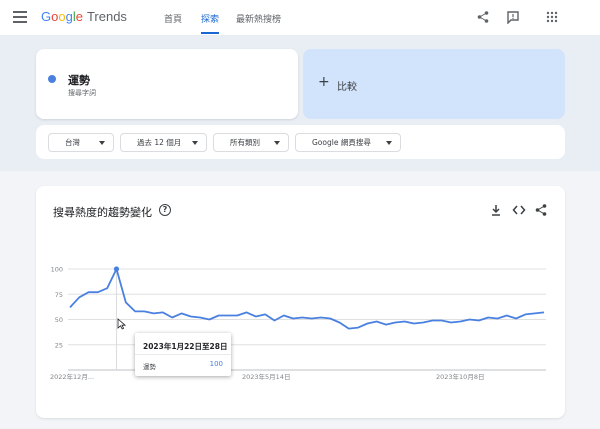 Image resolution: width=600 pixels, height=429 pixels. What do you see at coordinates (266, 376) in the screenshot?
I see `x-tick-label: 2023年5月14日` at bounding box center [266, 376].